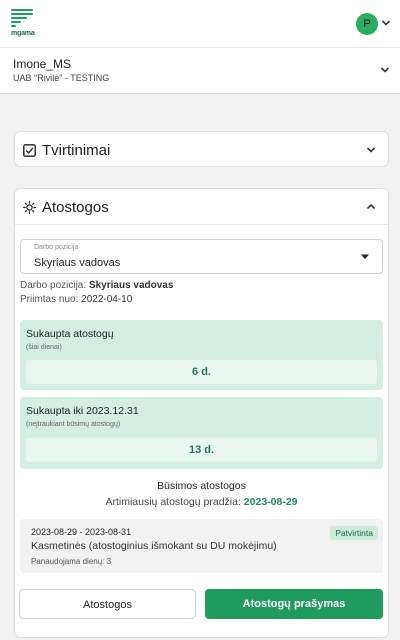 This screenshot has width=400, height=640. What do you see at coordinates (23, 33) in the screenshot?
I see `logo-text: mgama` at bounding box center [23, 33].